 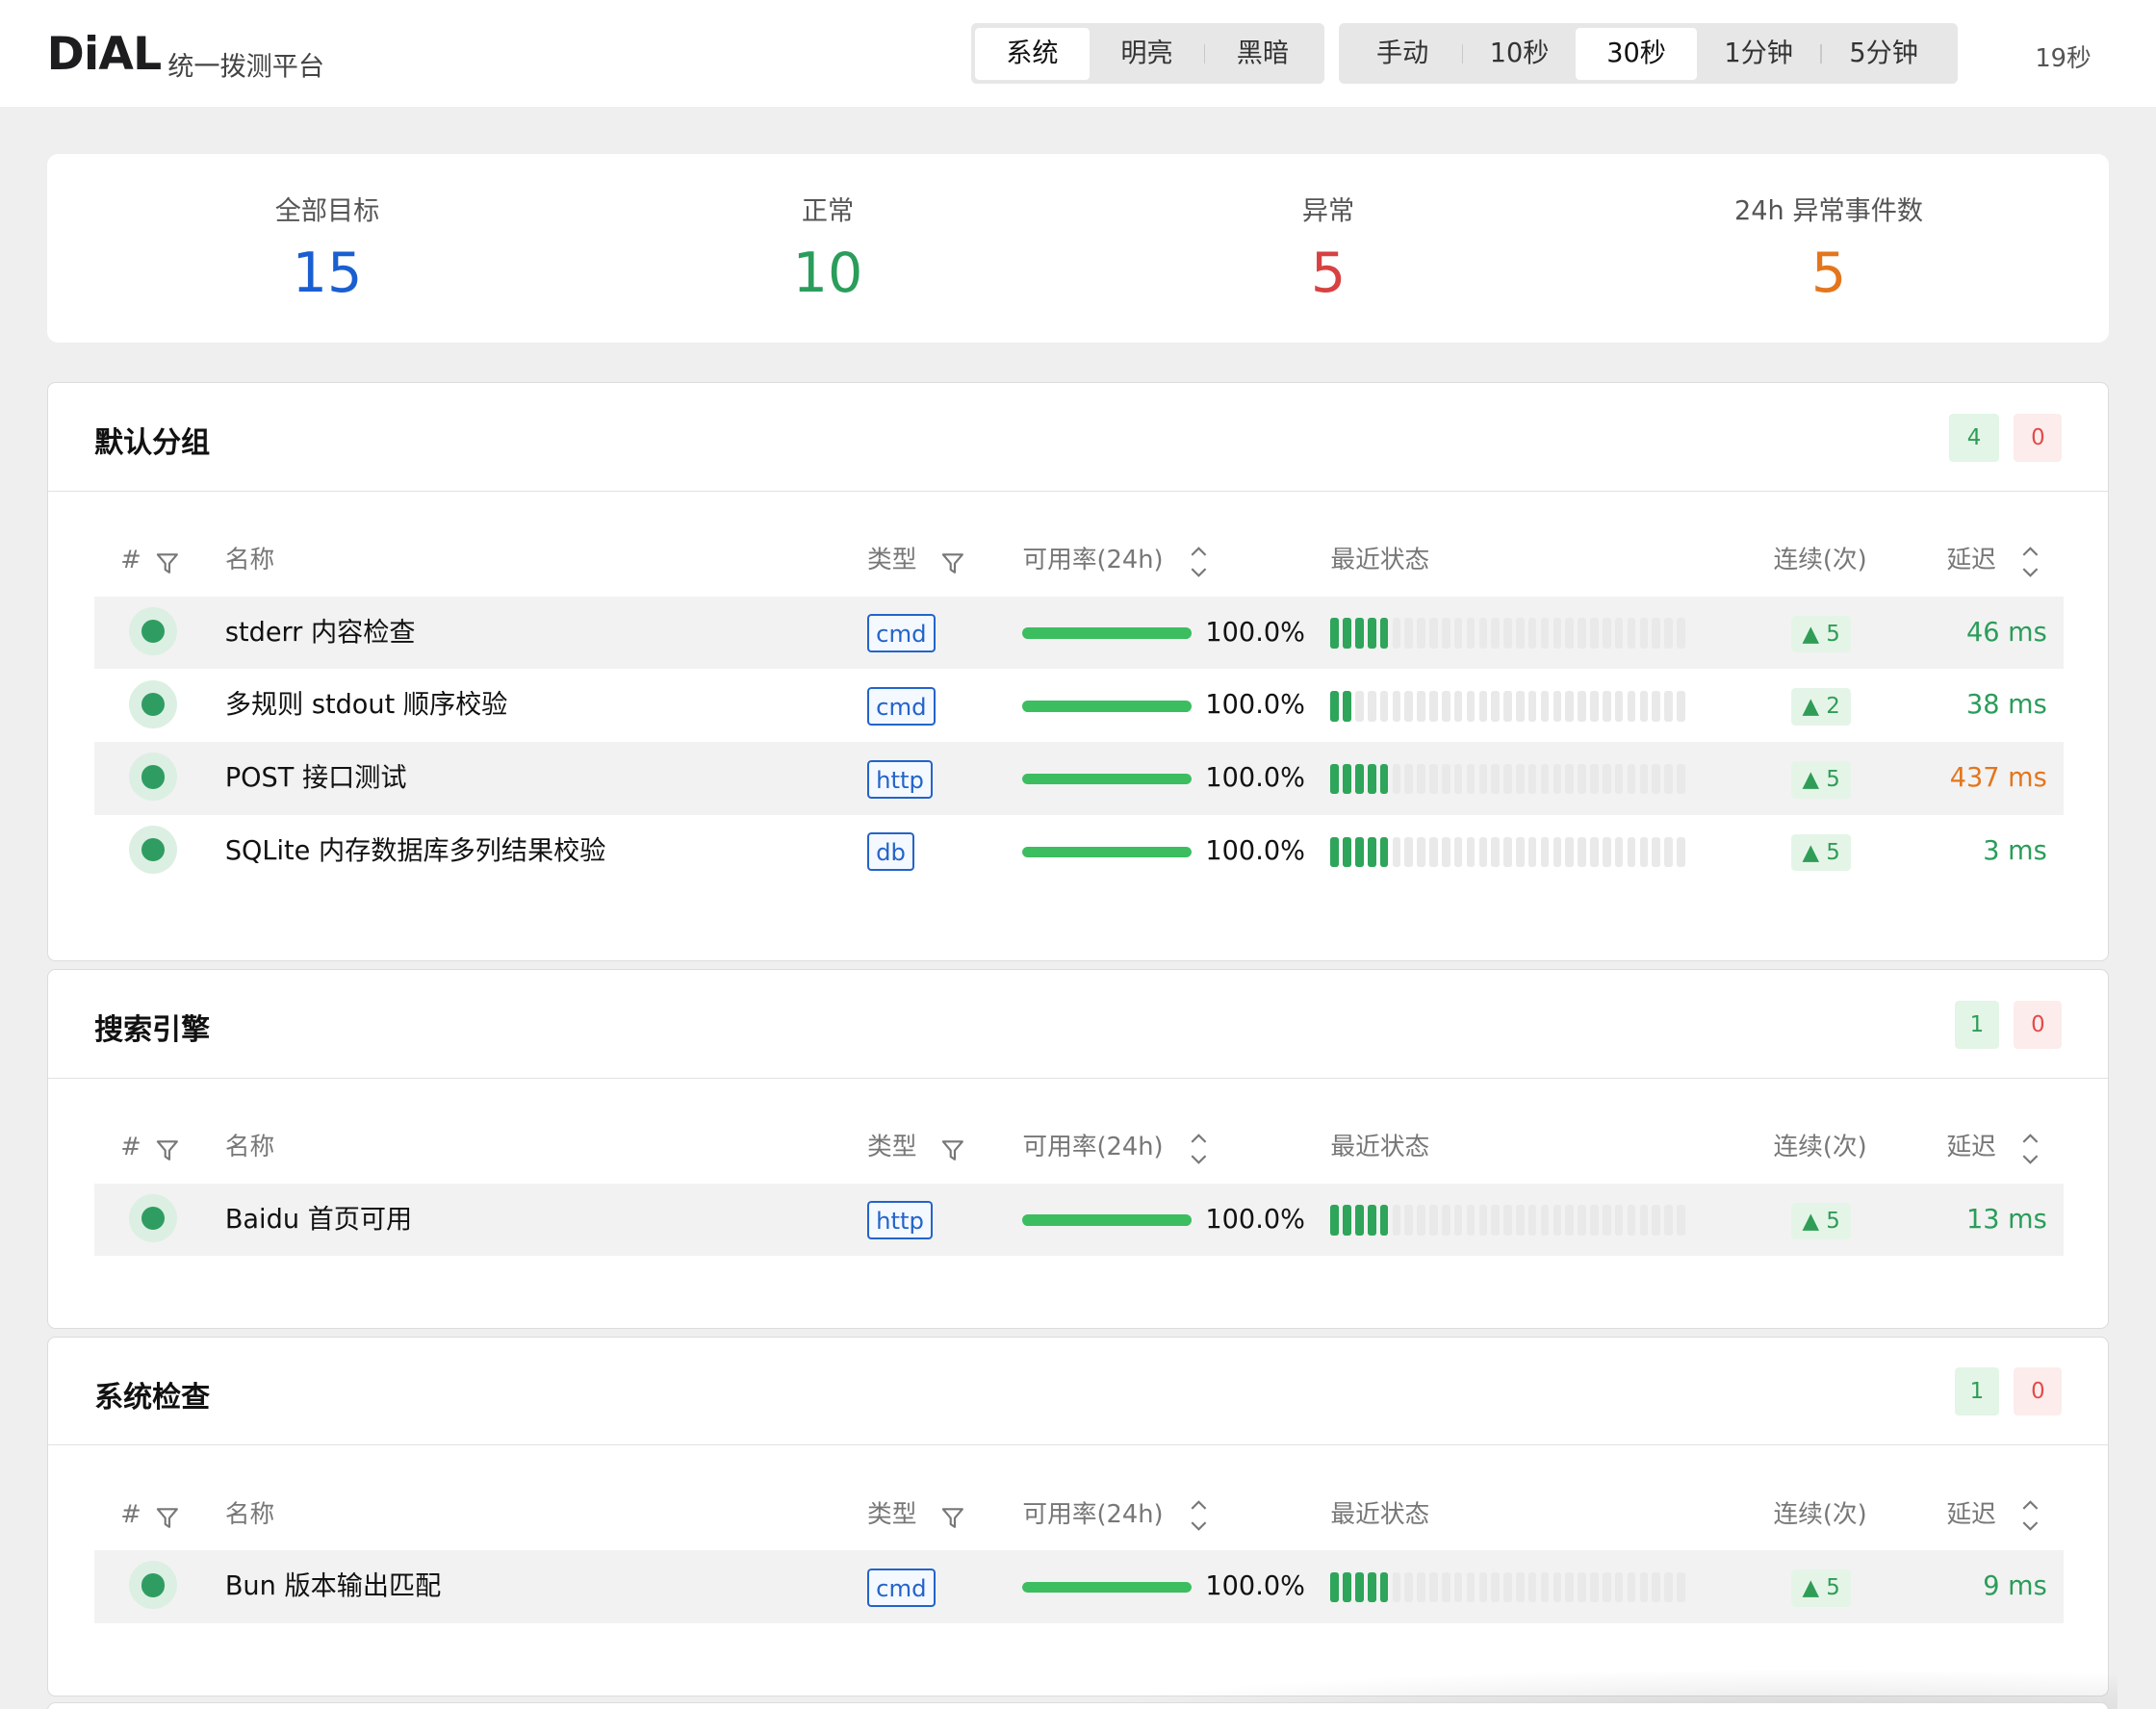 I want to click on target-name: Baidu 首页可用, so click(x=318, y=1220).